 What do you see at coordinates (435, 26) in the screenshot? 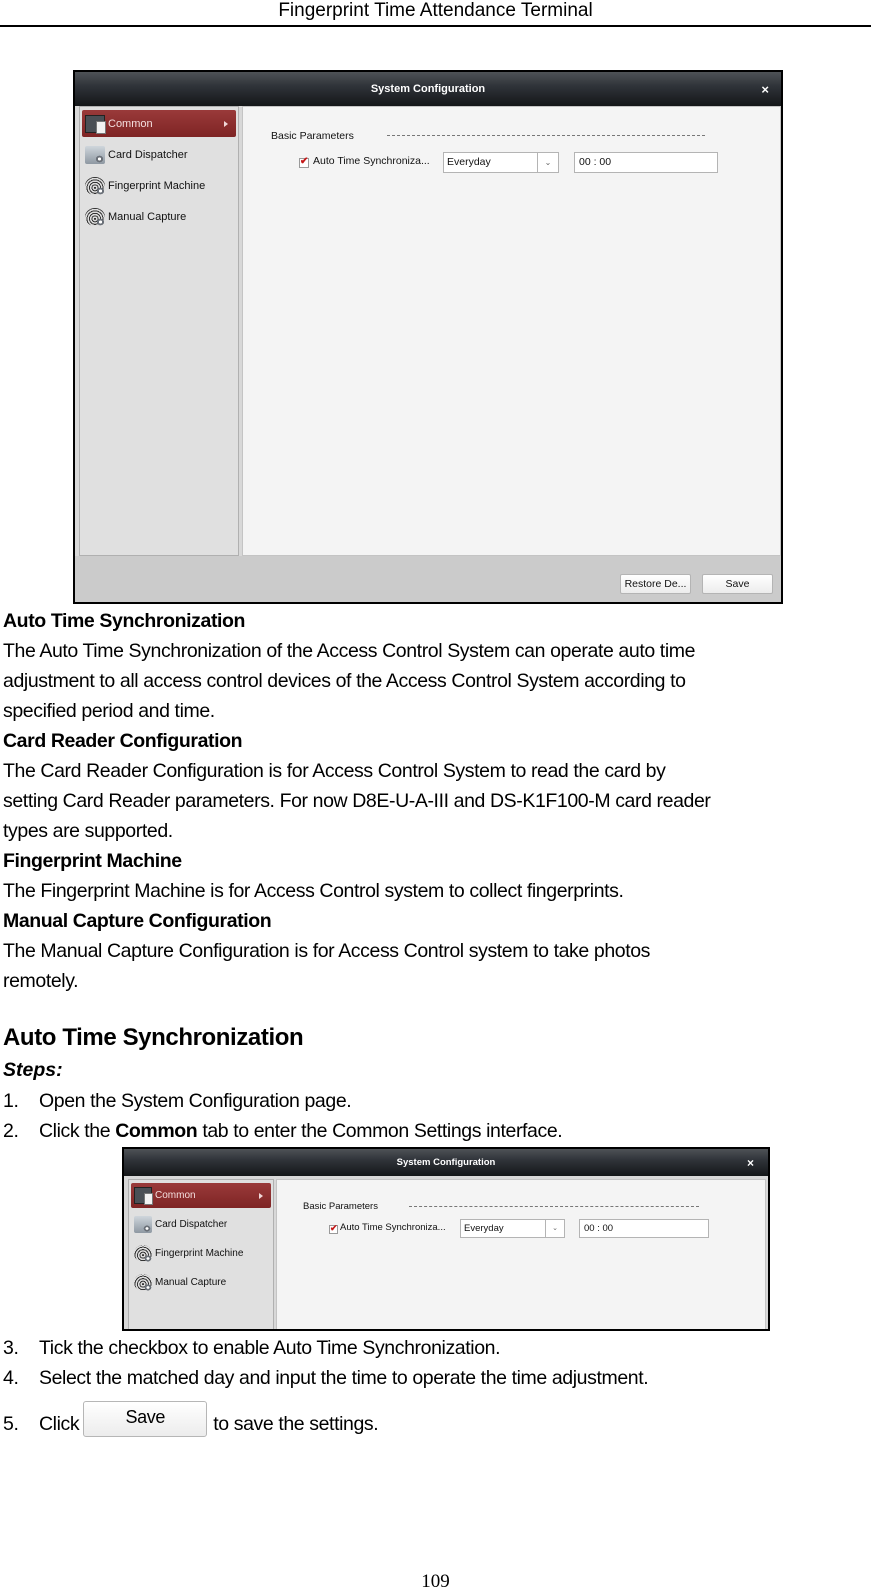
I see `header-rule` at bounding box center [435, 26].